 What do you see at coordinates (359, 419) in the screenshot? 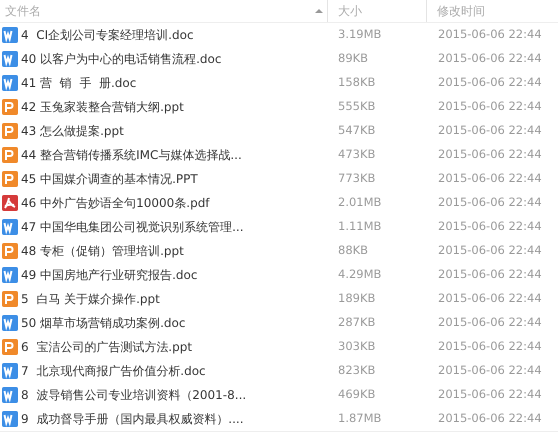
I see `file-size: 1.87MB` at bounding box center [359, 419].